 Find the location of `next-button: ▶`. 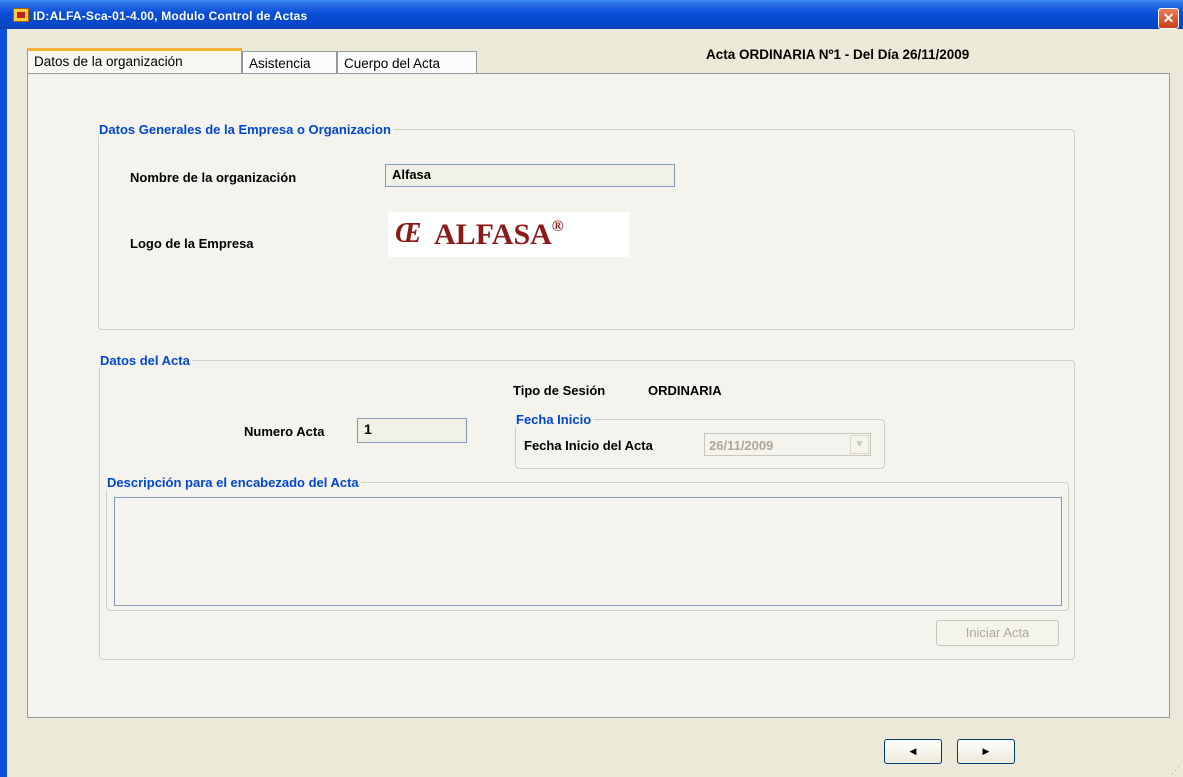

next-button: ▶ is located at coordinates (986, 751).